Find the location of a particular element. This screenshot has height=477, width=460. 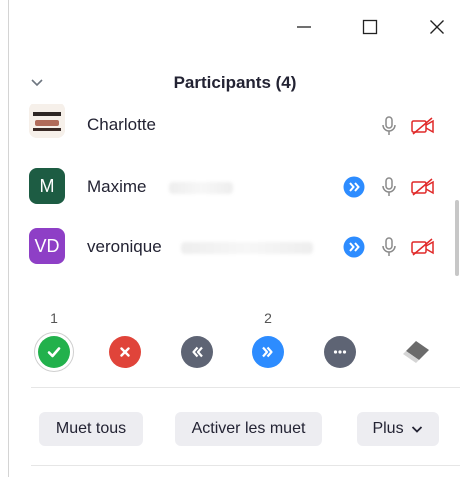

profile-photo-icon is located at coordinates (47, 121).